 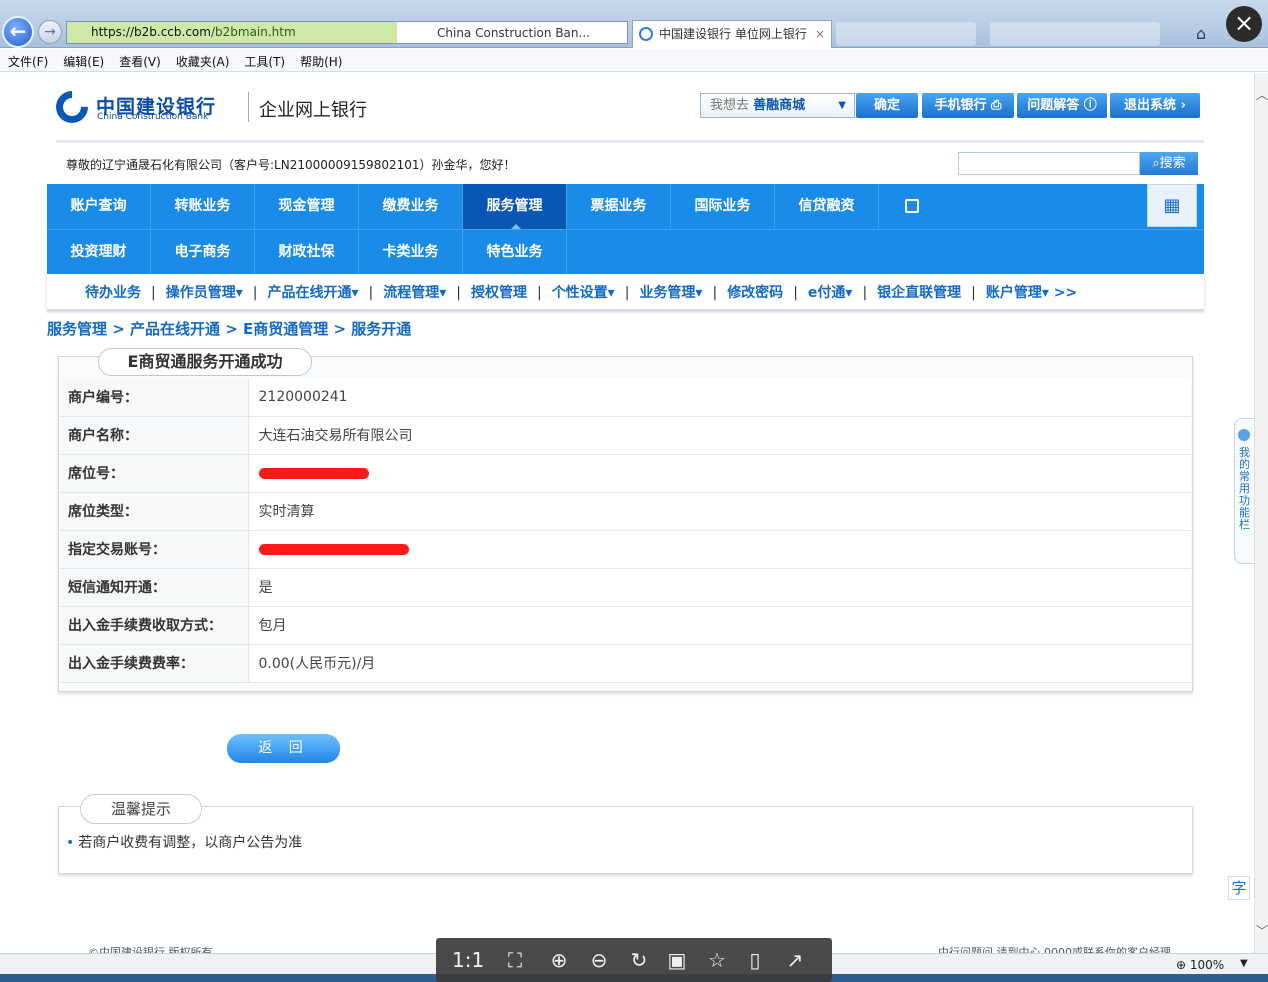 I want to click on field-label: 出入金手续费收取方式：, so click(x=154, y=625).